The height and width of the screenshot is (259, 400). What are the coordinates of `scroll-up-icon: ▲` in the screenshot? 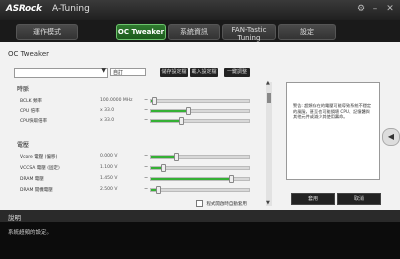 It's located at (268, 83).